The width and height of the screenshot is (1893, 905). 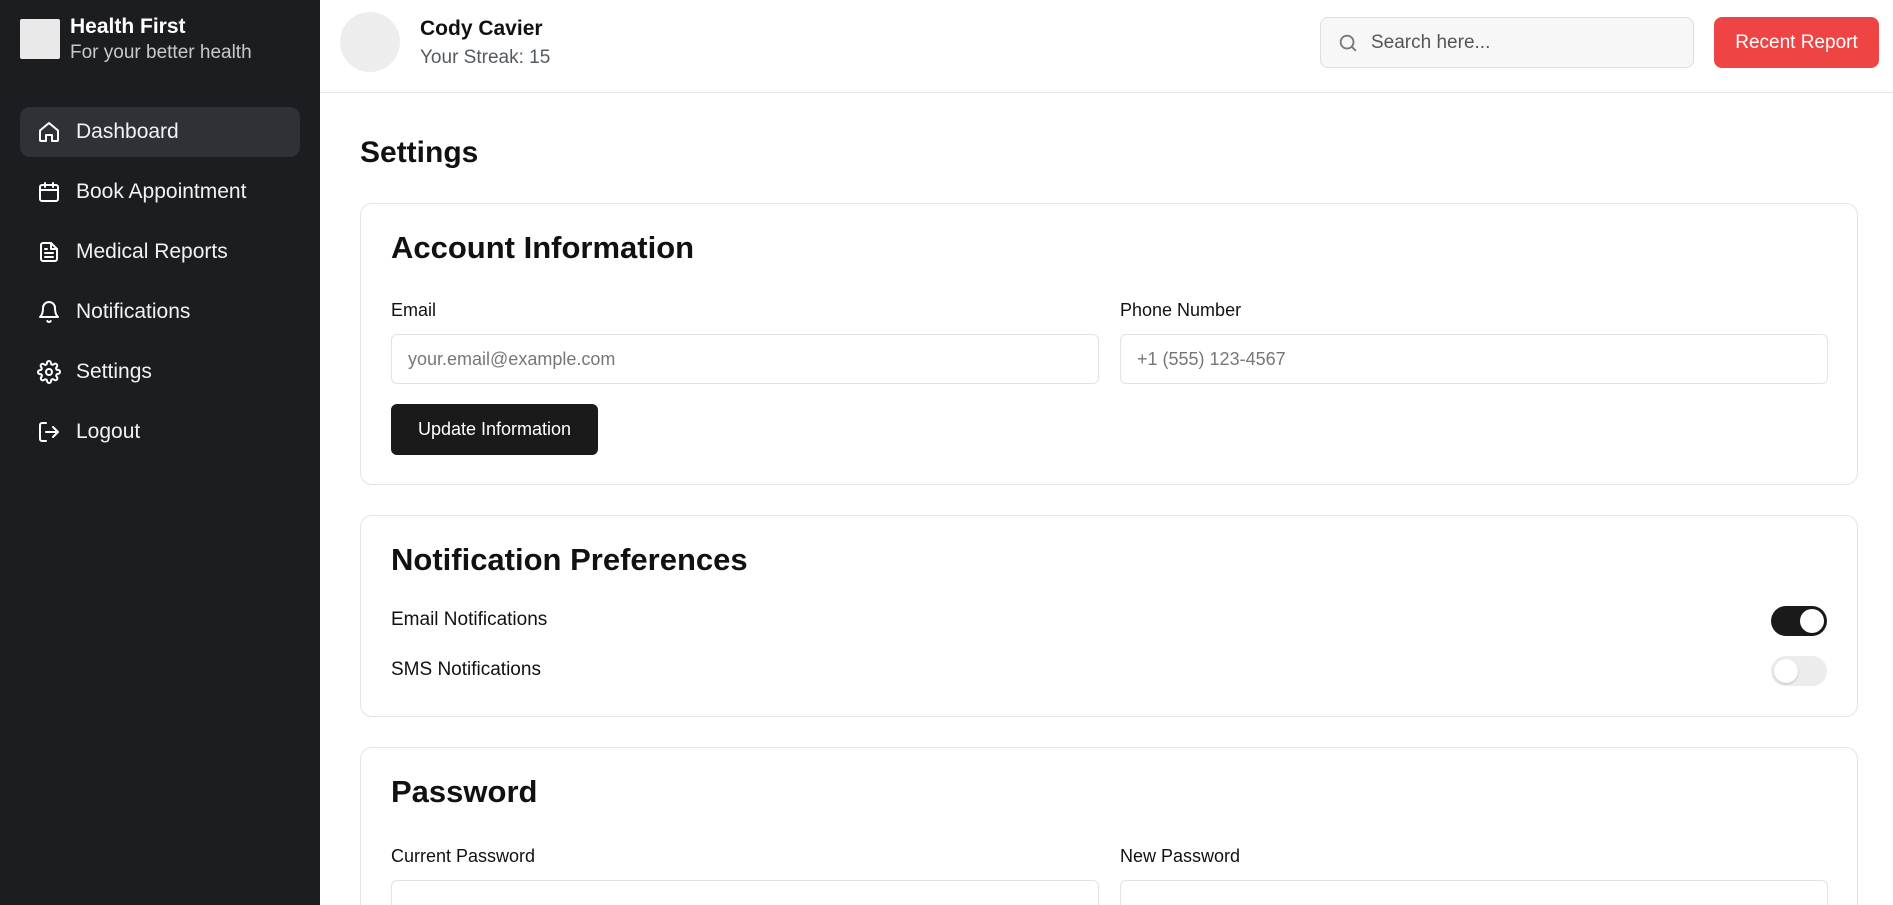 I want to click on card-title-notifications: Notification Preferences, so click(x=569, y=559).